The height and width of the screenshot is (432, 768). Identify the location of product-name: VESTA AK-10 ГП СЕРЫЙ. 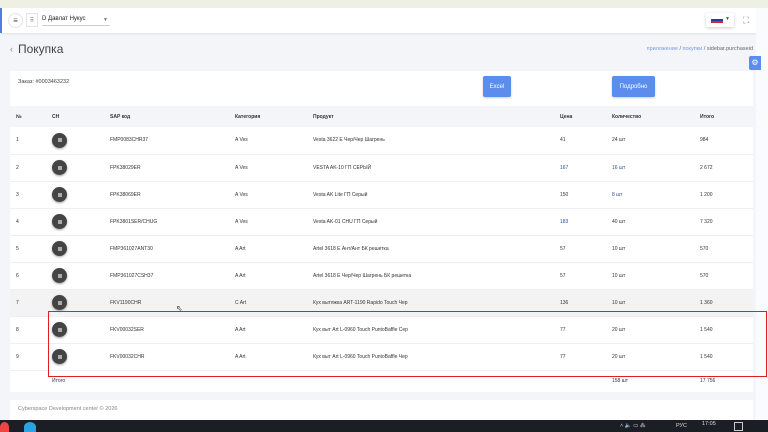
(430, 168).